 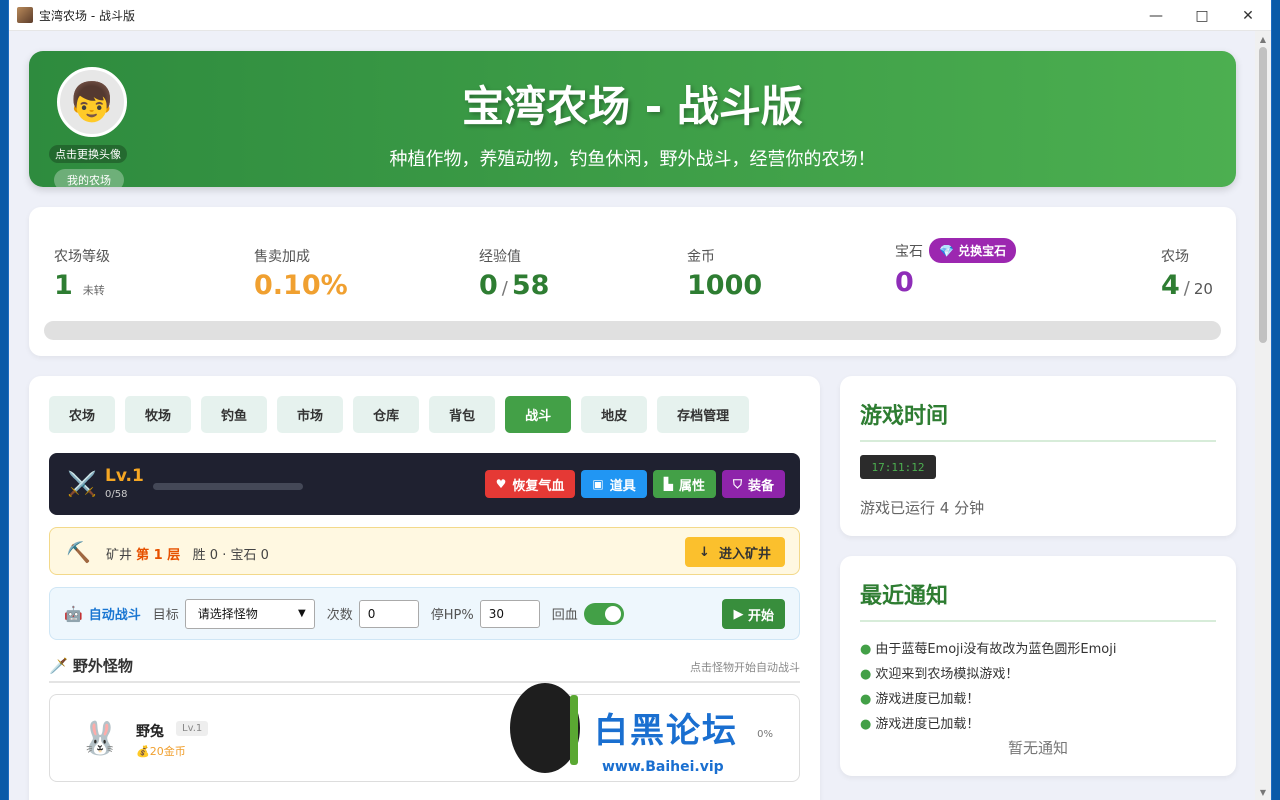 What do you see at coordinates (740, 614) in the screenshot?
I see `play-icon: ▶` at bounding box center [740, 614].